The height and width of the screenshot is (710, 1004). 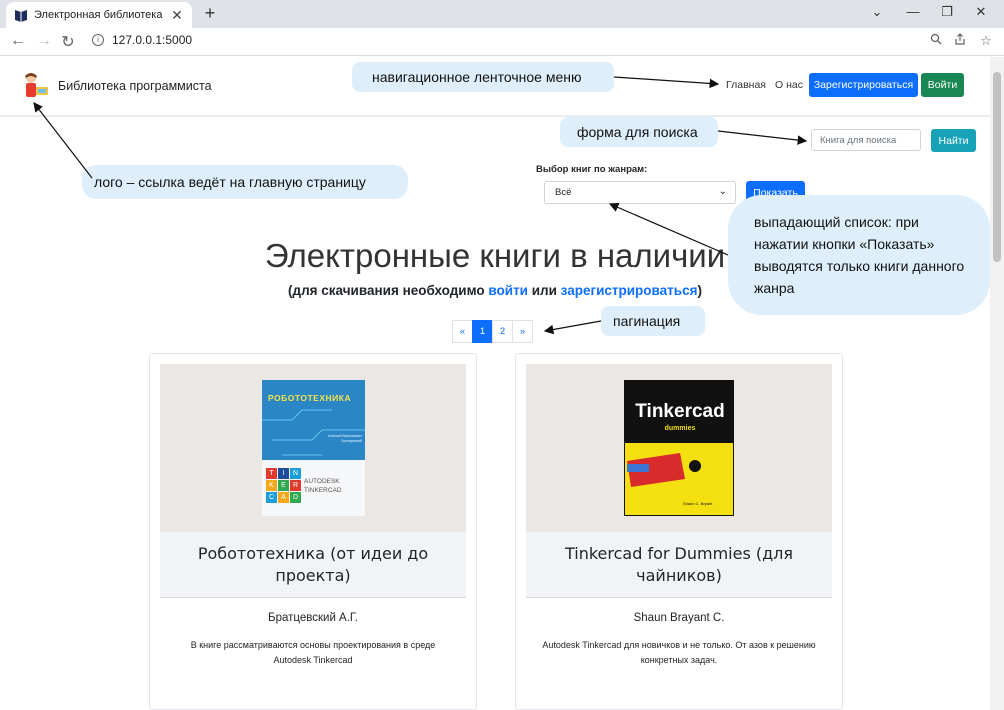 What do you see at coordinates (668, 229) in the screenshot?
I see `arrow-to-dropdown` at bounding box center [668, 229].